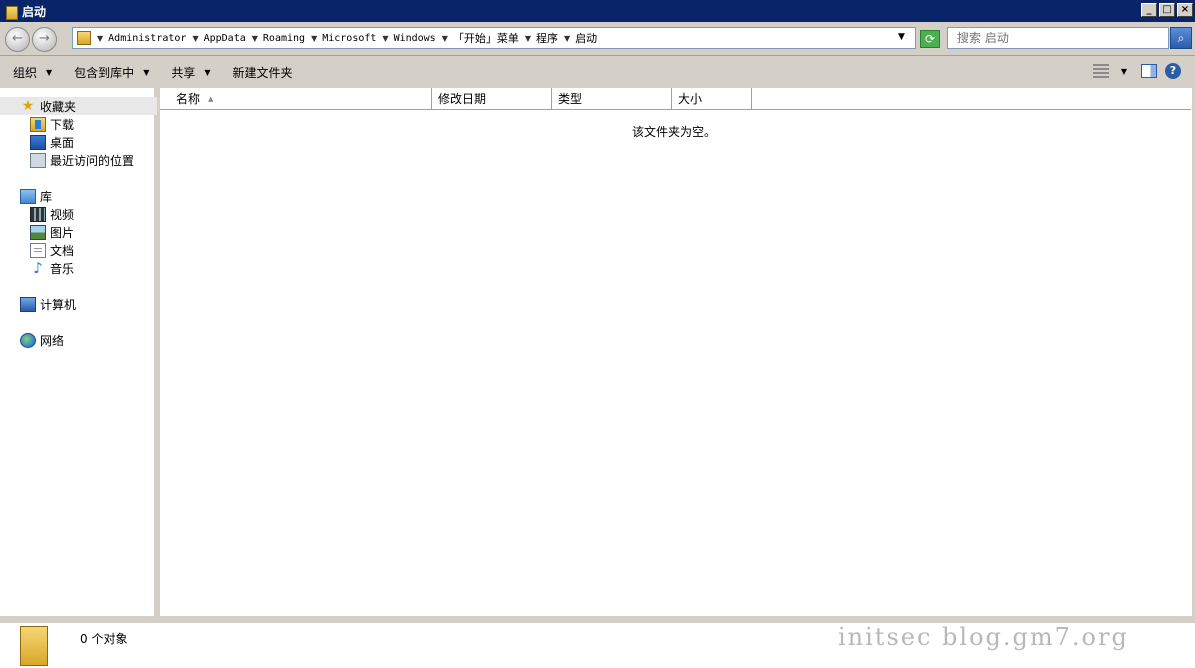 The image size is (1195, 668). What do you see at coordinates (52, 142) in the screenshot?
I see `sidebar-item-desktop: 桌面` at bounding box center [52, 142].